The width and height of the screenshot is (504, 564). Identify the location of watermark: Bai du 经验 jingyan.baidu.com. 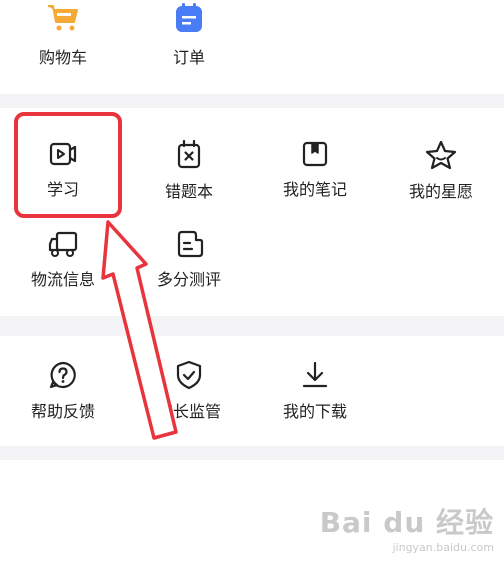
(407, 527).